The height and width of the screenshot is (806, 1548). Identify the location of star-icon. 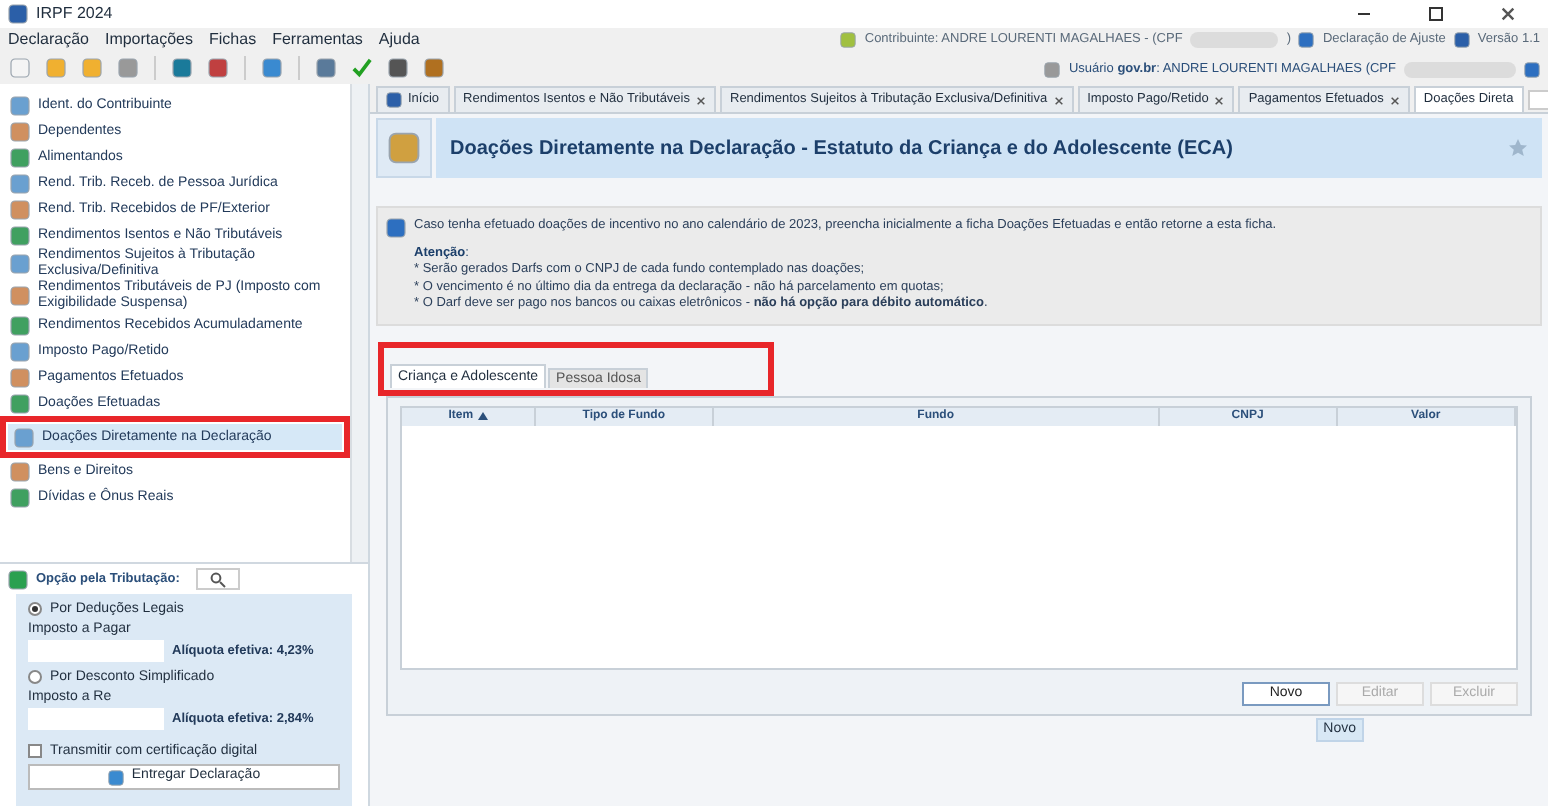
(1518, 148).